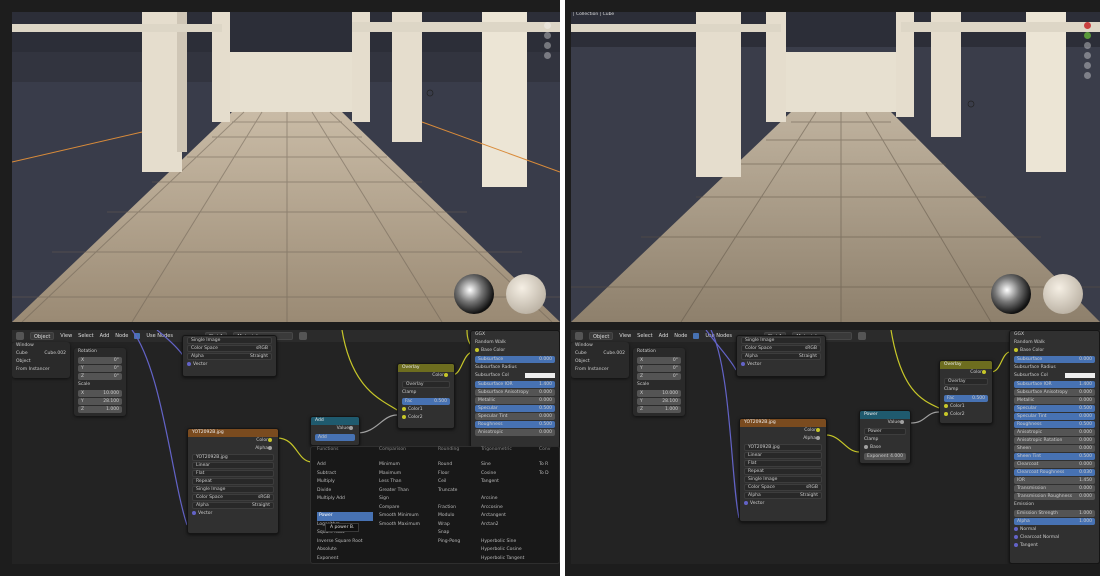 Image resolution: width=1100 pixels, height=576 pixels. I want to click on menu-item-arcsine: Arcsine, so click(502, 499).